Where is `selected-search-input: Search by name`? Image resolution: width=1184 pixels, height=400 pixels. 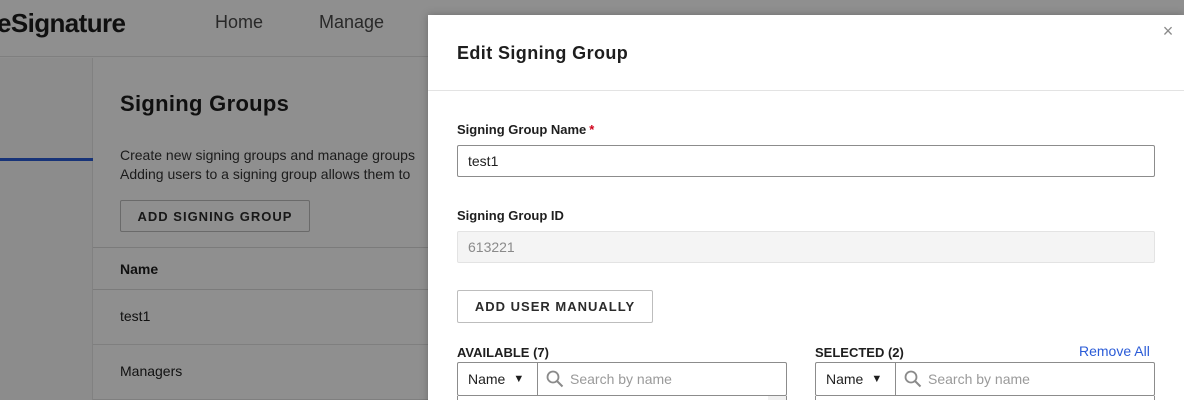 selected-search-input: Search by name is located at coordinates (1025, 379).